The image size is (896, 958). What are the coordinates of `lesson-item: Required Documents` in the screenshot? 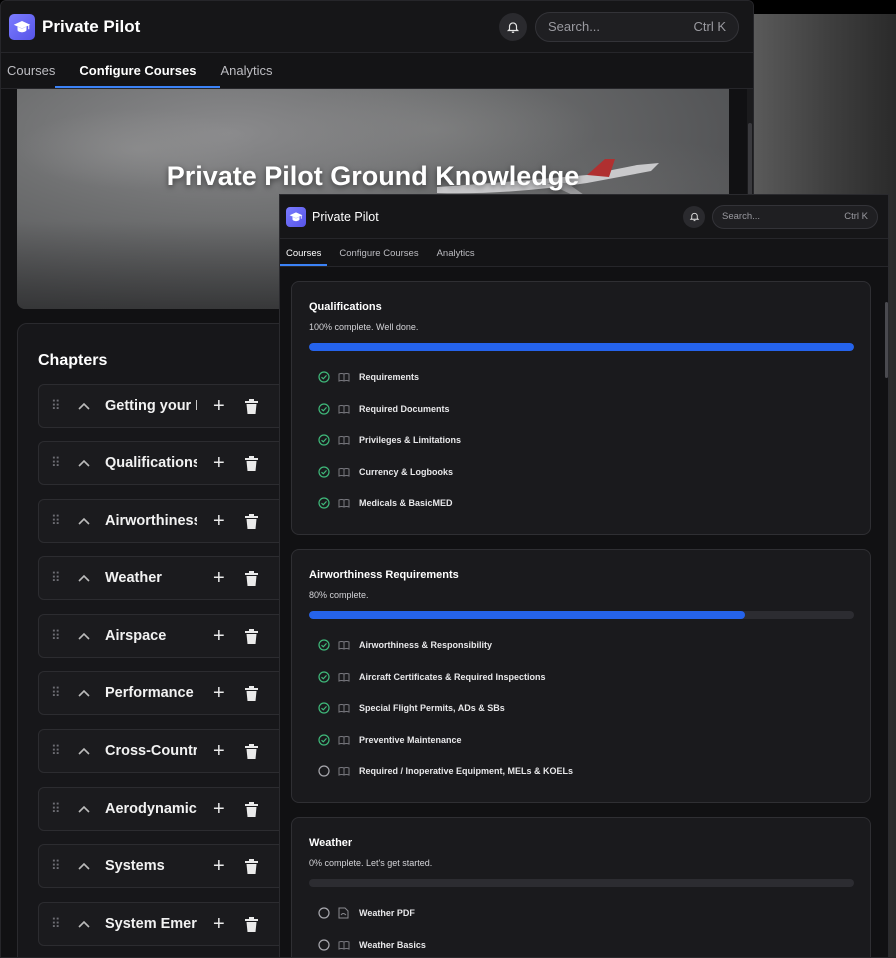 It's located at (384, 409).